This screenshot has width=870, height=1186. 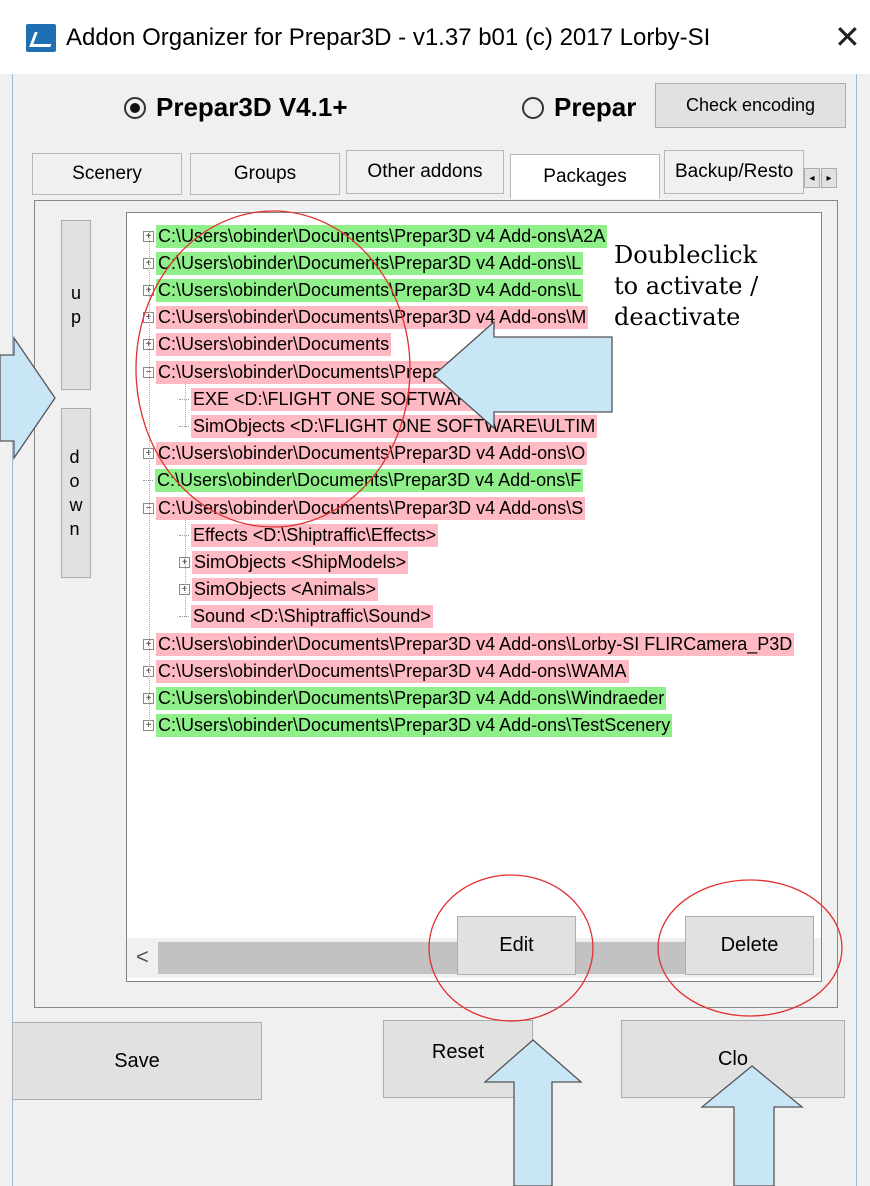 I want to click on arrow-up-delete-icon, so click(x=752, y=1125).